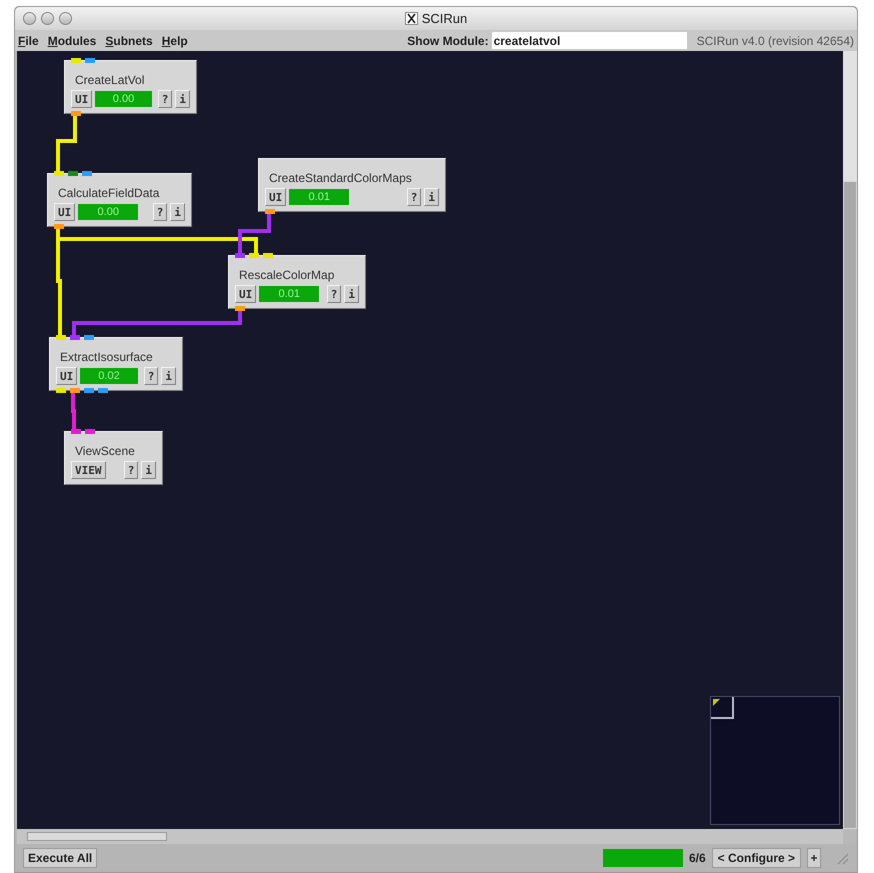 This screenshot has height=873, width=874. I want to click on module-node: ExtractIsosurface UI 0.02 ? i, so click(116, 364).